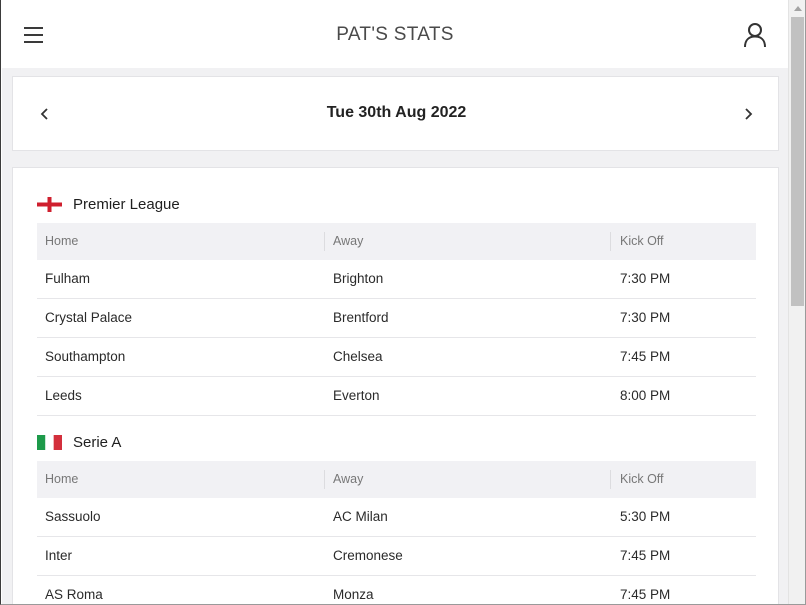  I want to click on away-team: Cremonese, so click(368, 555).